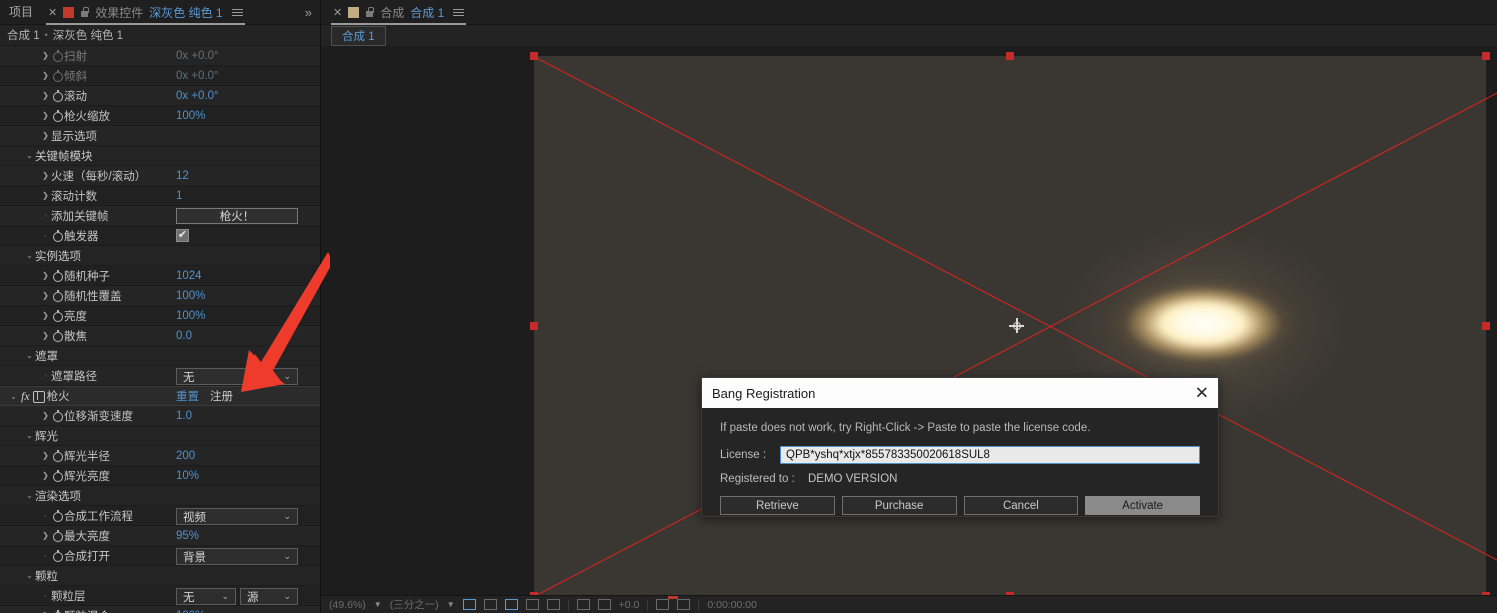 The width and height of the screenshot is (1497, 613). What do you see at coordinates (160, 476) in the screenshot?
I see `property-row: ❯ 辉光亮度 10%` at bounding box center [160, 476].